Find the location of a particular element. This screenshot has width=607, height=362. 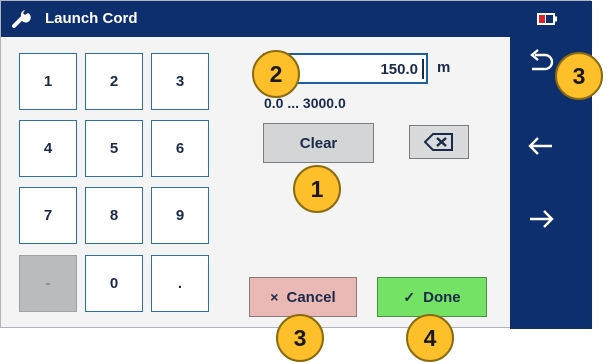

keypad-key: 3 is located at coordinates (180, 81).